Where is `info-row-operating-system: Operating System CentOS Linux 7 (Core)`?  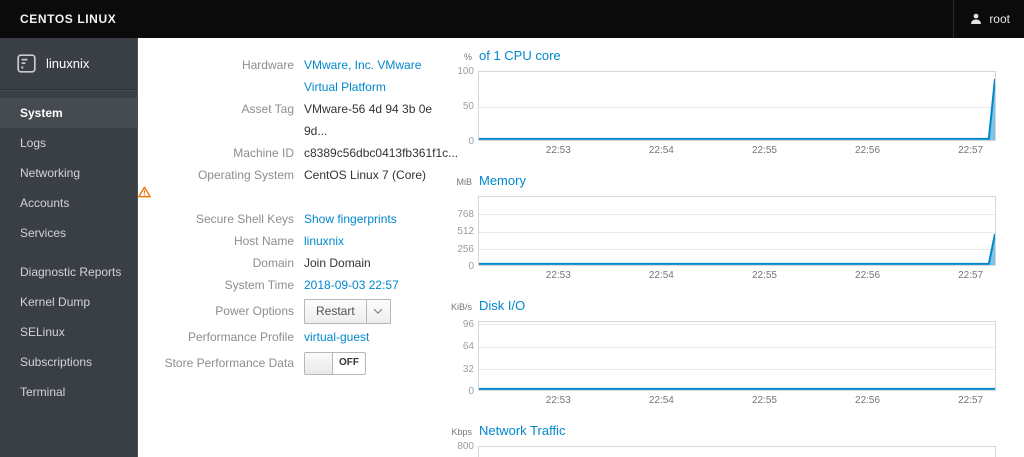
info-row-operating-system: Operating System CentOS Linux 7 (Core) is located at coordinates (289, 175).